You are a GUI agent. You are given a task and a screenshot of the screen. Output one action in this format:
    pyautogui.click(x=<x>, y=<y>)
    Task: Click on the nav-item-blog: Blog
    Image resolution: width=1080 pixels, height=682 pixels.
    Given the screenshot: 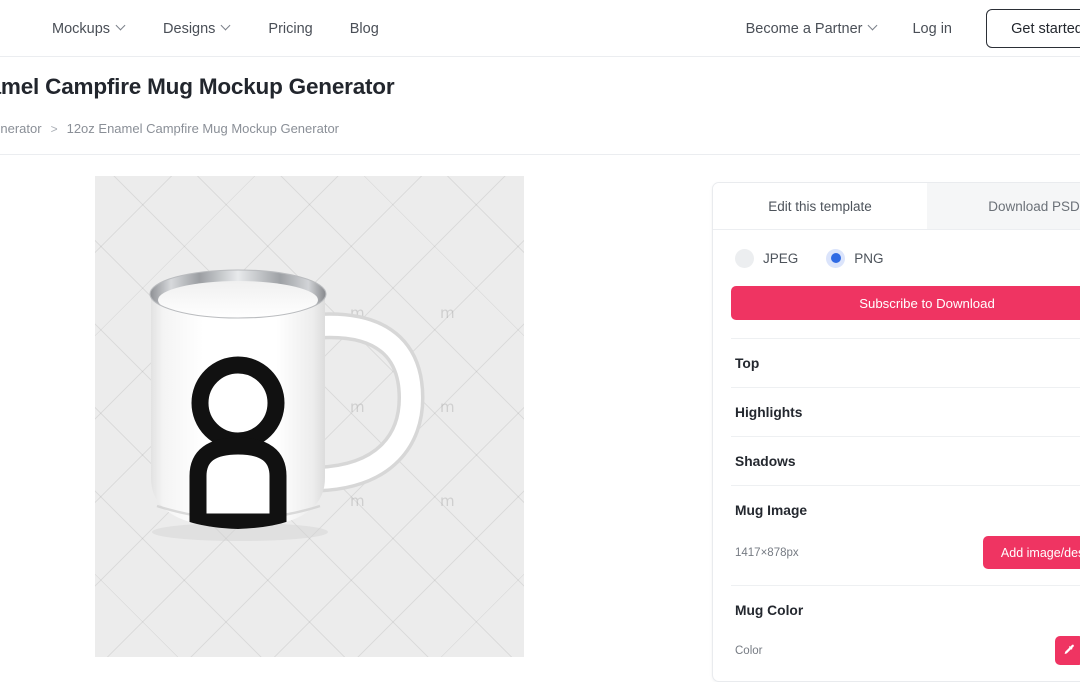 What is the action you would take?
    pyautogui.click(x=364, y=29)
    